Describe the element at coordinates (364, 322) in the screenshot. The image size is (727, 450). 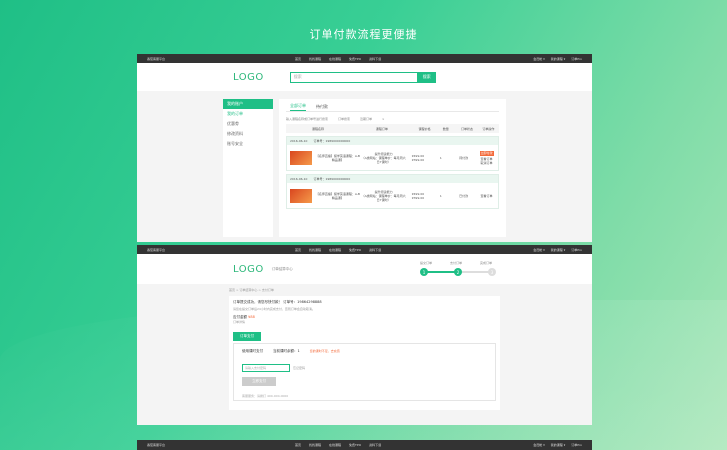
I see `order-detail-link: 订单详情` at that location.